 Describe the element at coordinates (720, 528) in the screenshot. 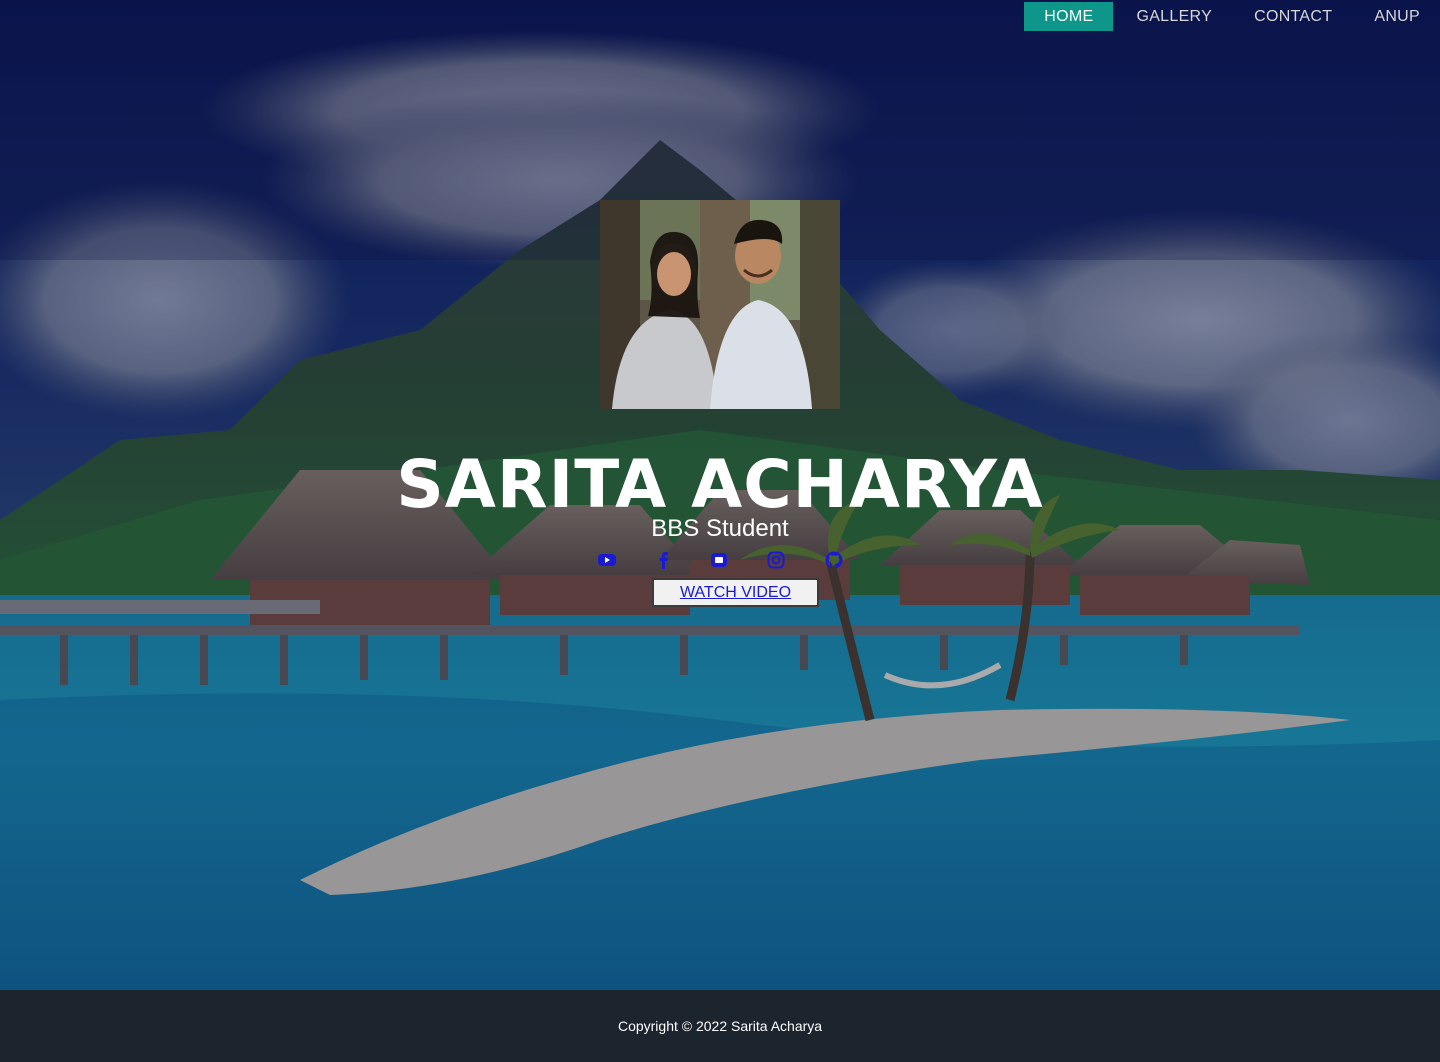

I see `profile-role: BBS Student` at that location.